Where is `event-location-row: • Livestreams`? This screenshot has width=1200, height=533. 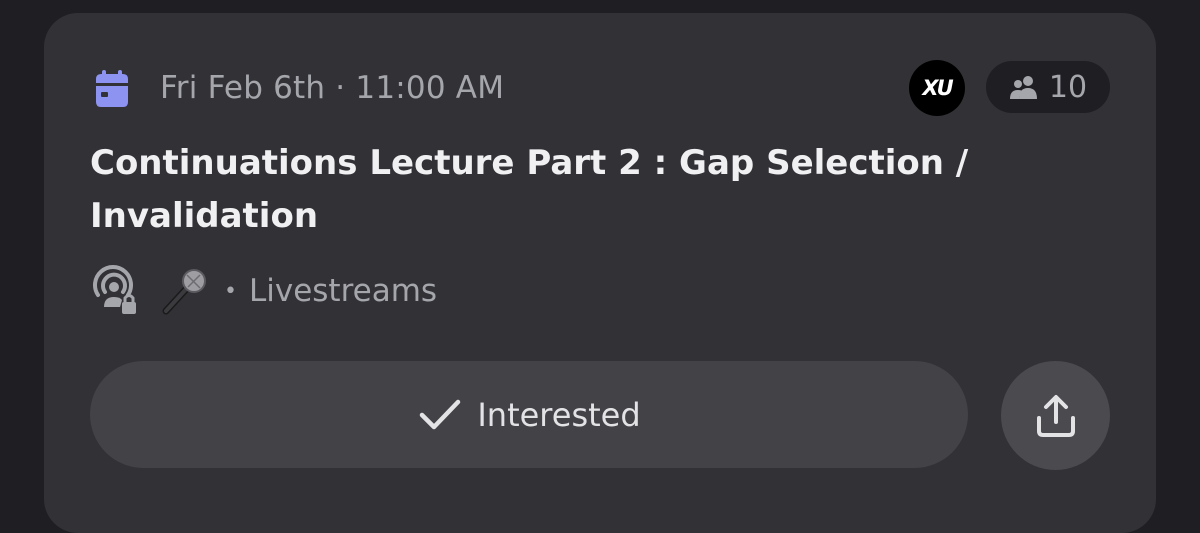
event-location-row: • Livestreams is located at coordinates (263, 291).